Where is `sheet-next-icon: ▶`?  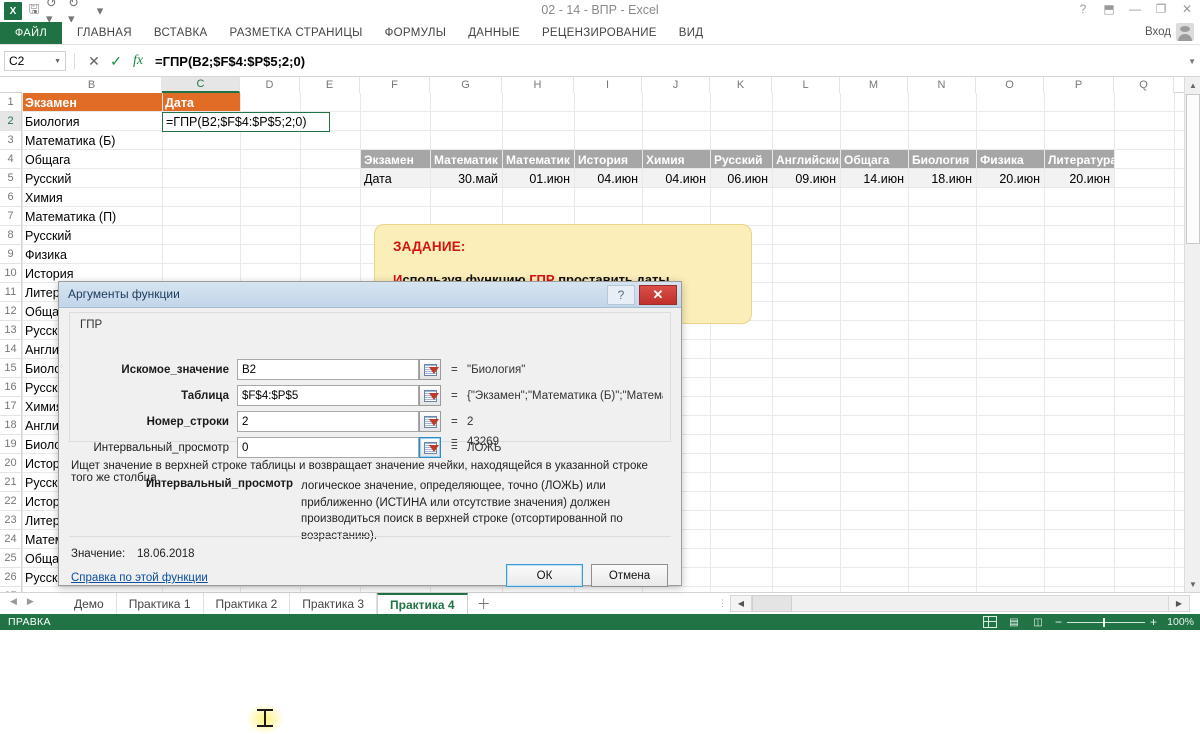 sheet-next-icon: ▶ is located at coordinates (30, 601).